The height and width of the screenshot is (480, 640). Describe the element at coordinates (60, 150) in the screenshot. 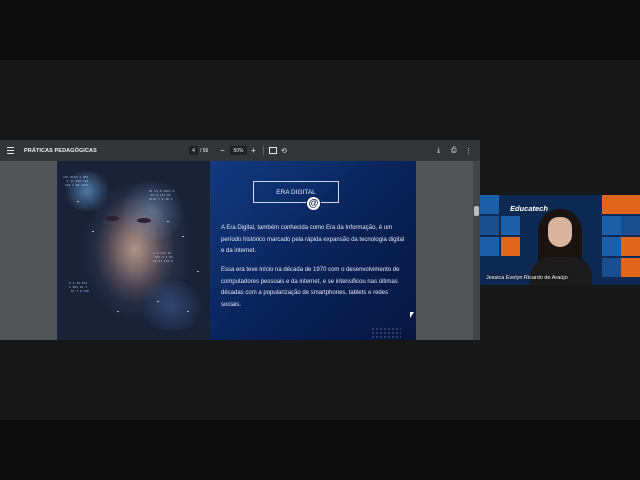

I see `document-title: PRÁTICAS PEDAGÓGICAS` at that location.